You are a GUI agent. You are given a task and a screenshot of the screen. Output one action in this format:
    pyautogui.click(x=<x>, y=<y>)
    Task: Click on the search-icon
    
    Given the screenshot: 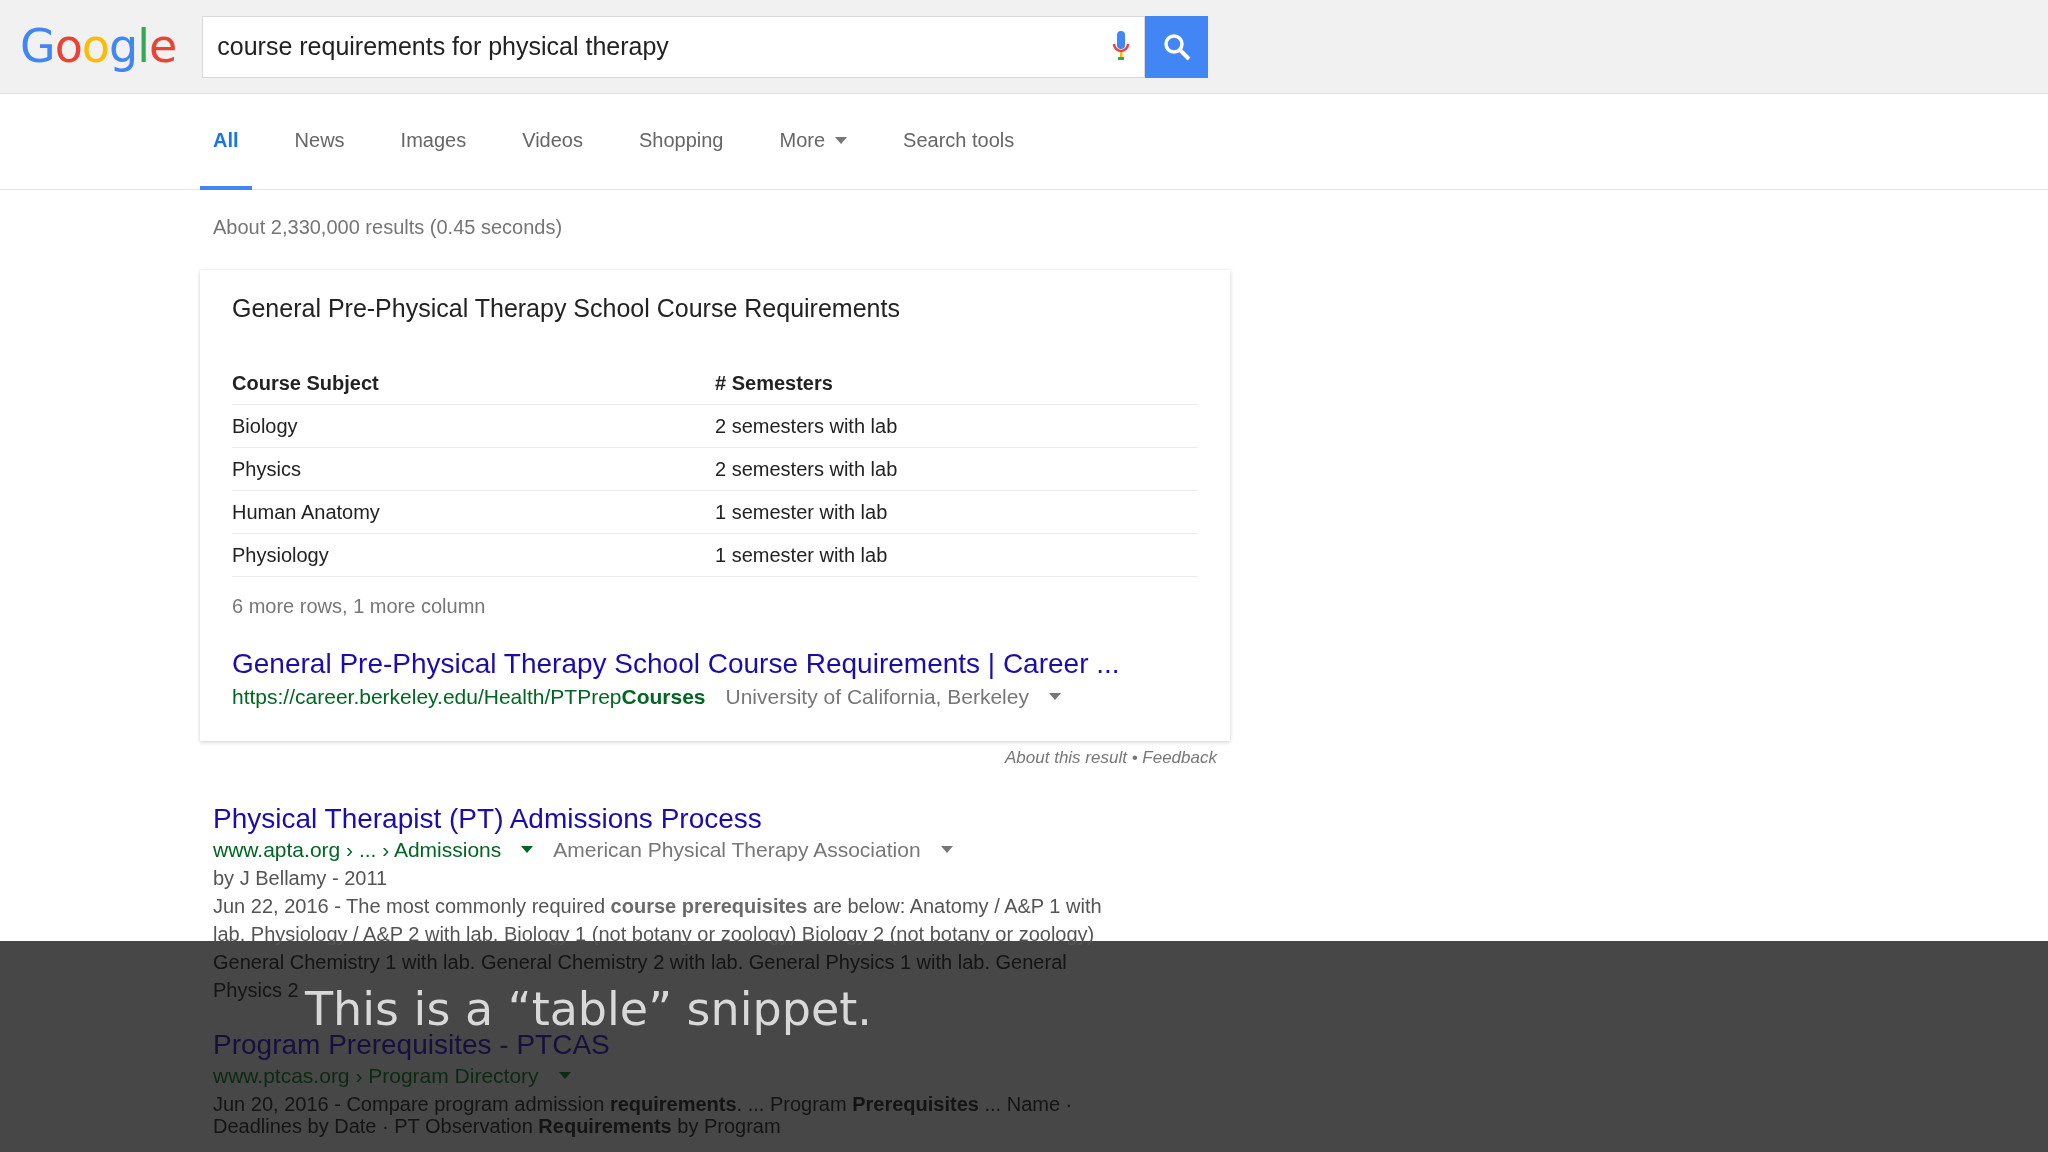 What is the action you would take?
    pyautogui.click(x=1176, y=46)
    